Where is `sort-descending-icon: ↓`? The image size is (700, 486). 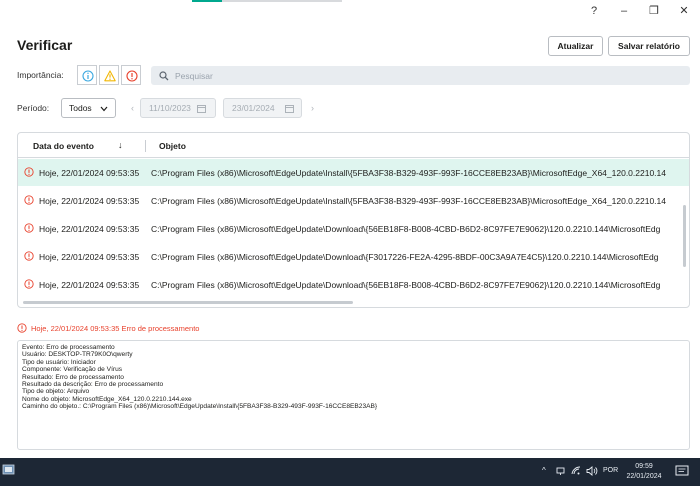
sort-descending-icon: ↓ is located at coordinates (120, 145).